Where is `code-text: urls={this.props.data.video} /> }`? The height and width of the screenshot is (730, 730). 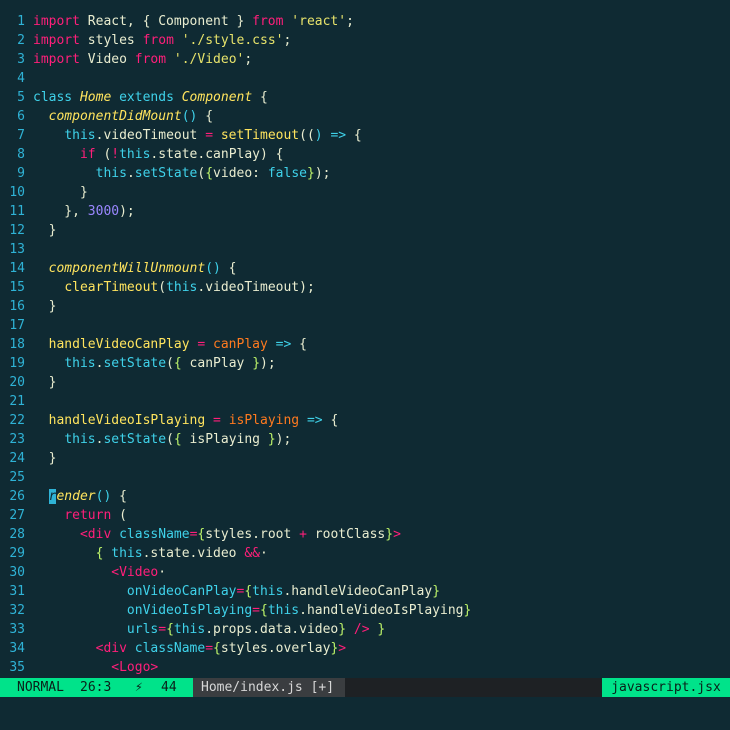
code-text: urls={this.props.data.video} /> } is located at coordinates (256, 629).